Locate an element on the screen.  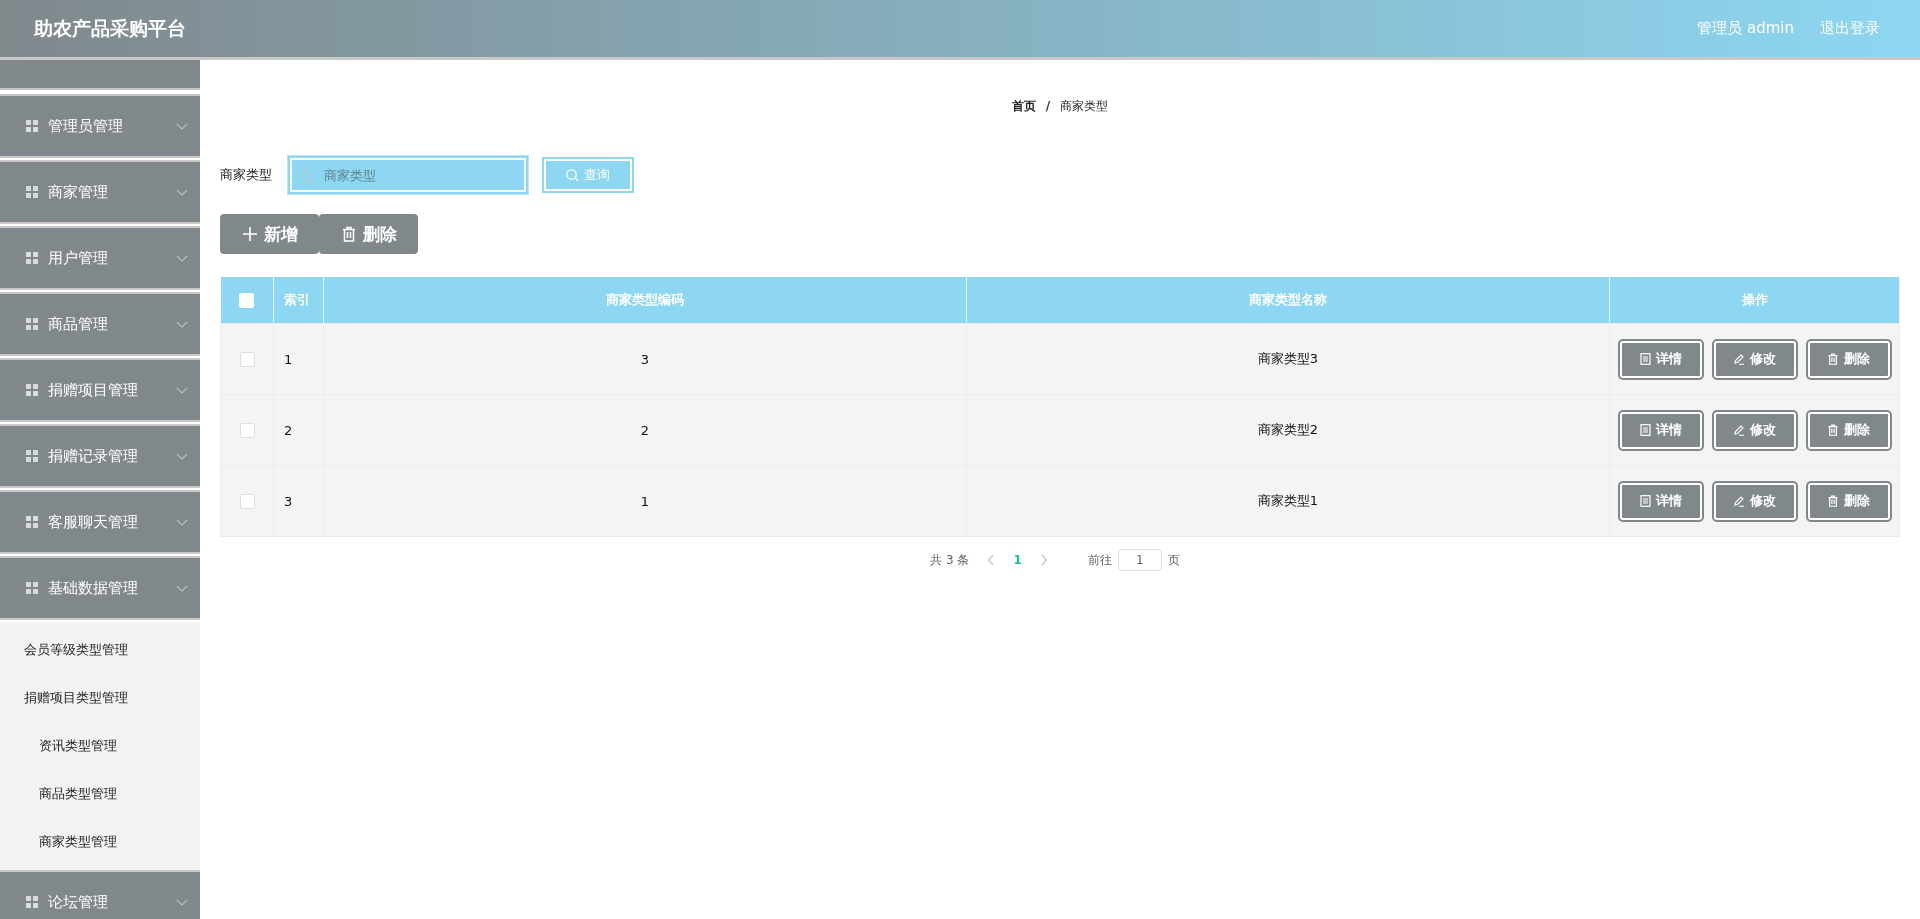
column-header: 索引 is located at coordinates (298, 300).